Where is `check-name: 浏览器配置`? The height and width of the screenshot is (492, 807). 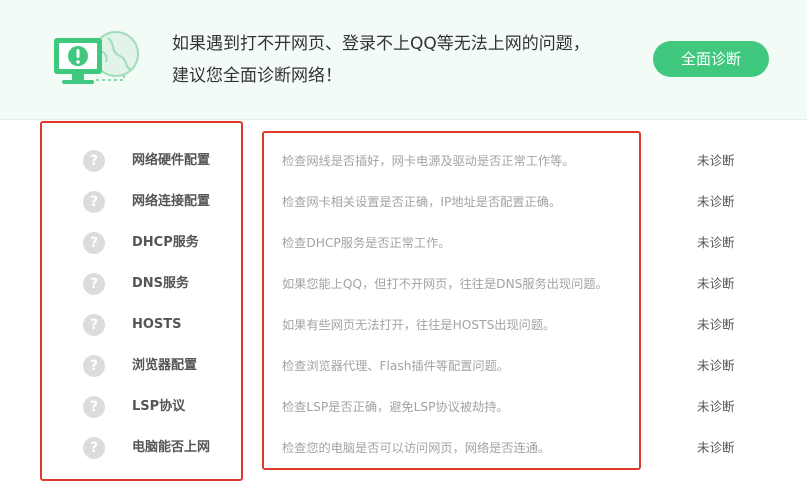
check-name: 浏览器配置 is located at coordinates (165, 365).